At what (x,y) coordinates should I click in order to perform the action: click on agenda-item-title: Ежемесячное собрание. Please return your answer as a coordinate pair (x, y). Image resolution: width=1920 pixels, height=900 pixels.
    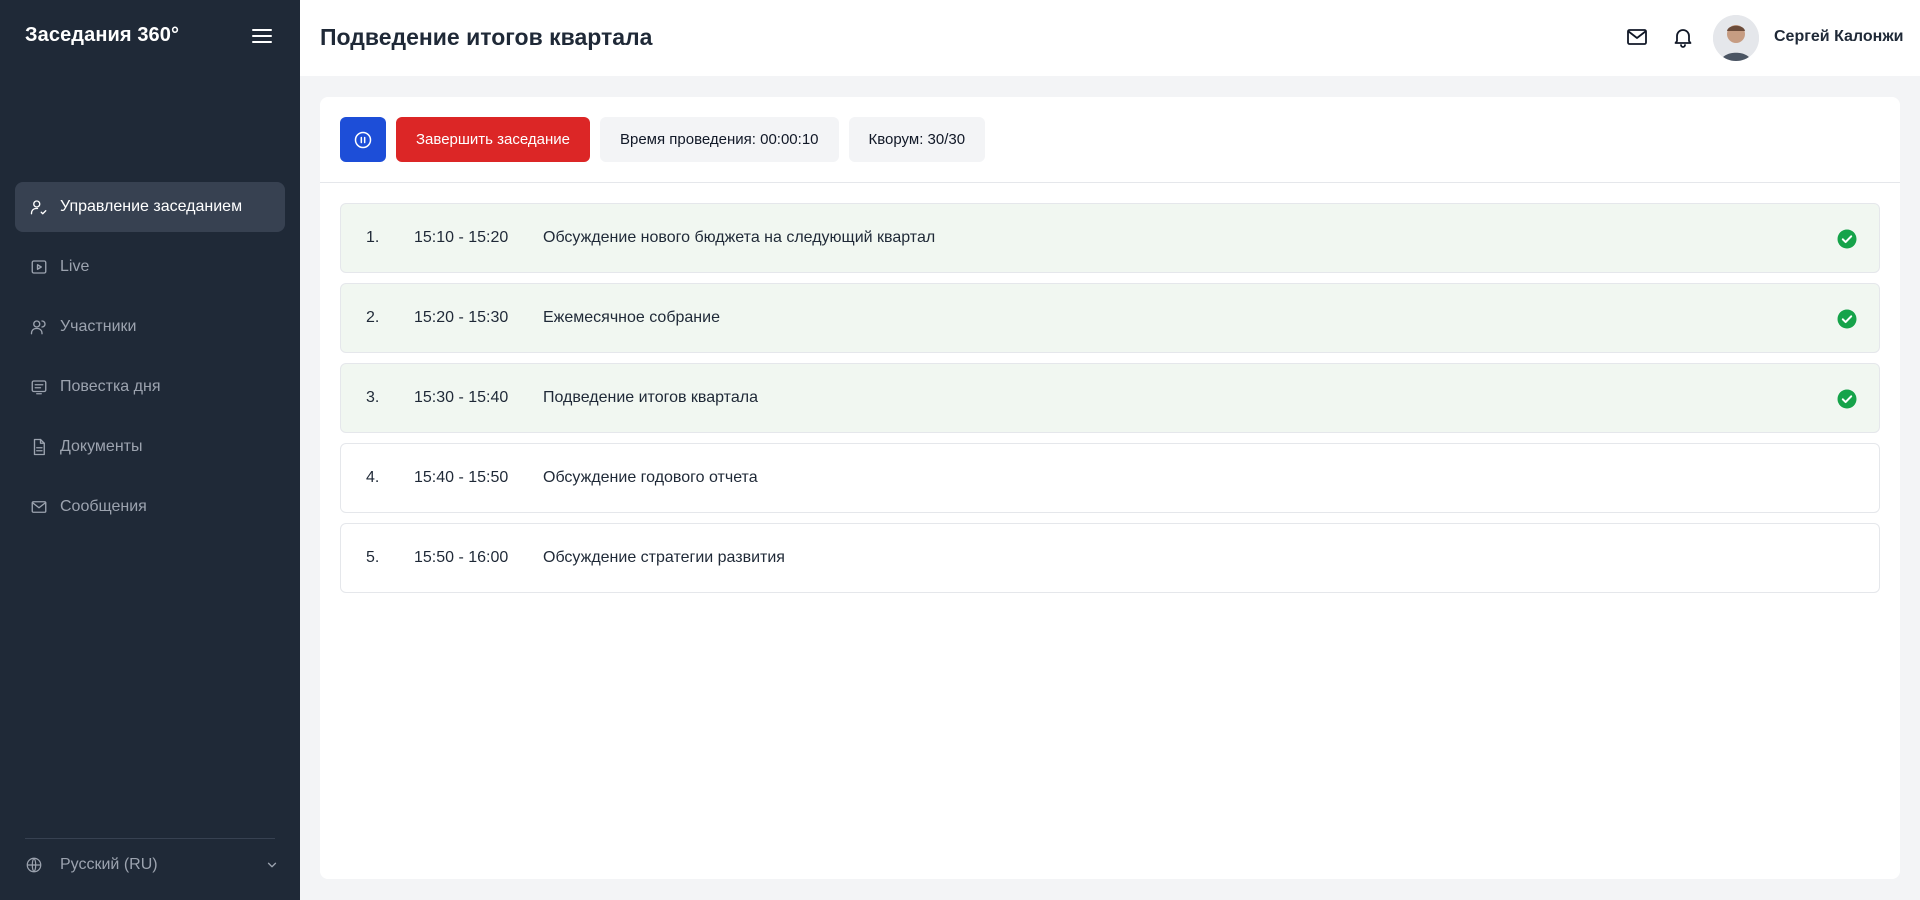
    Looking at the image, I should click on (631, 317).